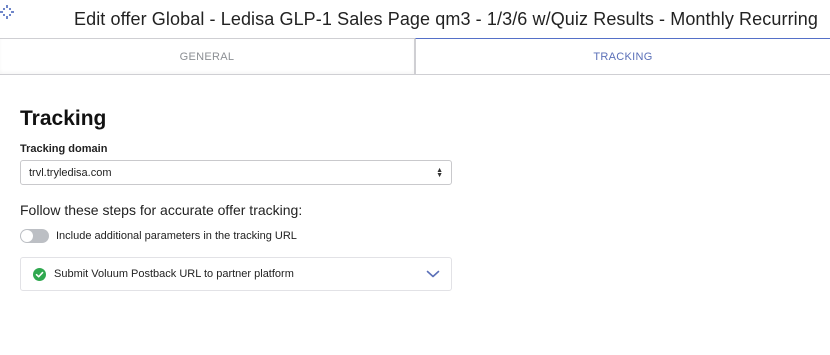 This screenshot has width=830, height=355. What do you see at coordinates (207, 56) in the screenshot?
I see `tab-general: GENERAL` at bounding box center [207, 56].